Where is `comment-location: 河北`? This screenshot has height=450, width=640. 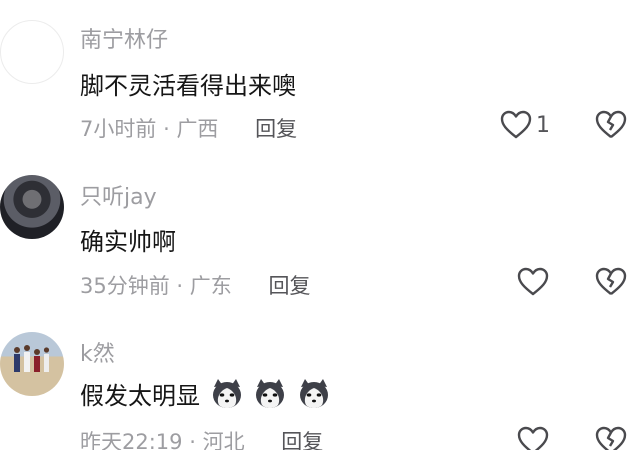 comment-location: 河北 is located at coordinates (223, 440).